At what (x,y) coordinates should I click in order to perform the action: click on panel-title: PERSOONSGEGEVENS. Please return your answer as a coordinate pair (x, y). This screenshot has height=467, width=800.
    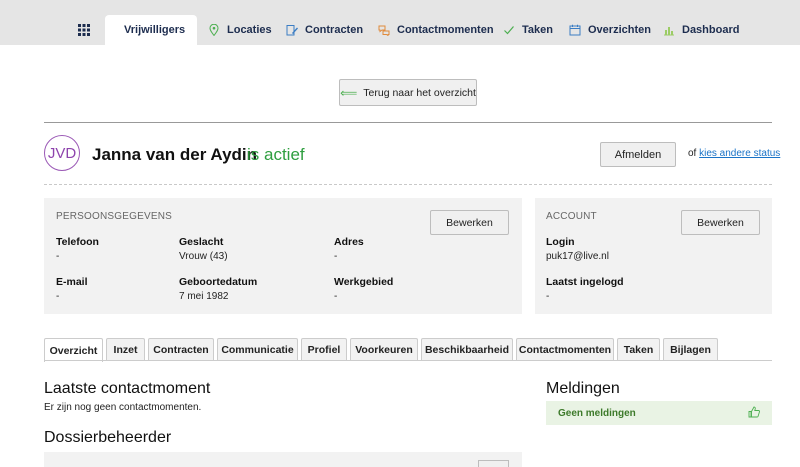
    Looking at the image, I should click on (114, 216).